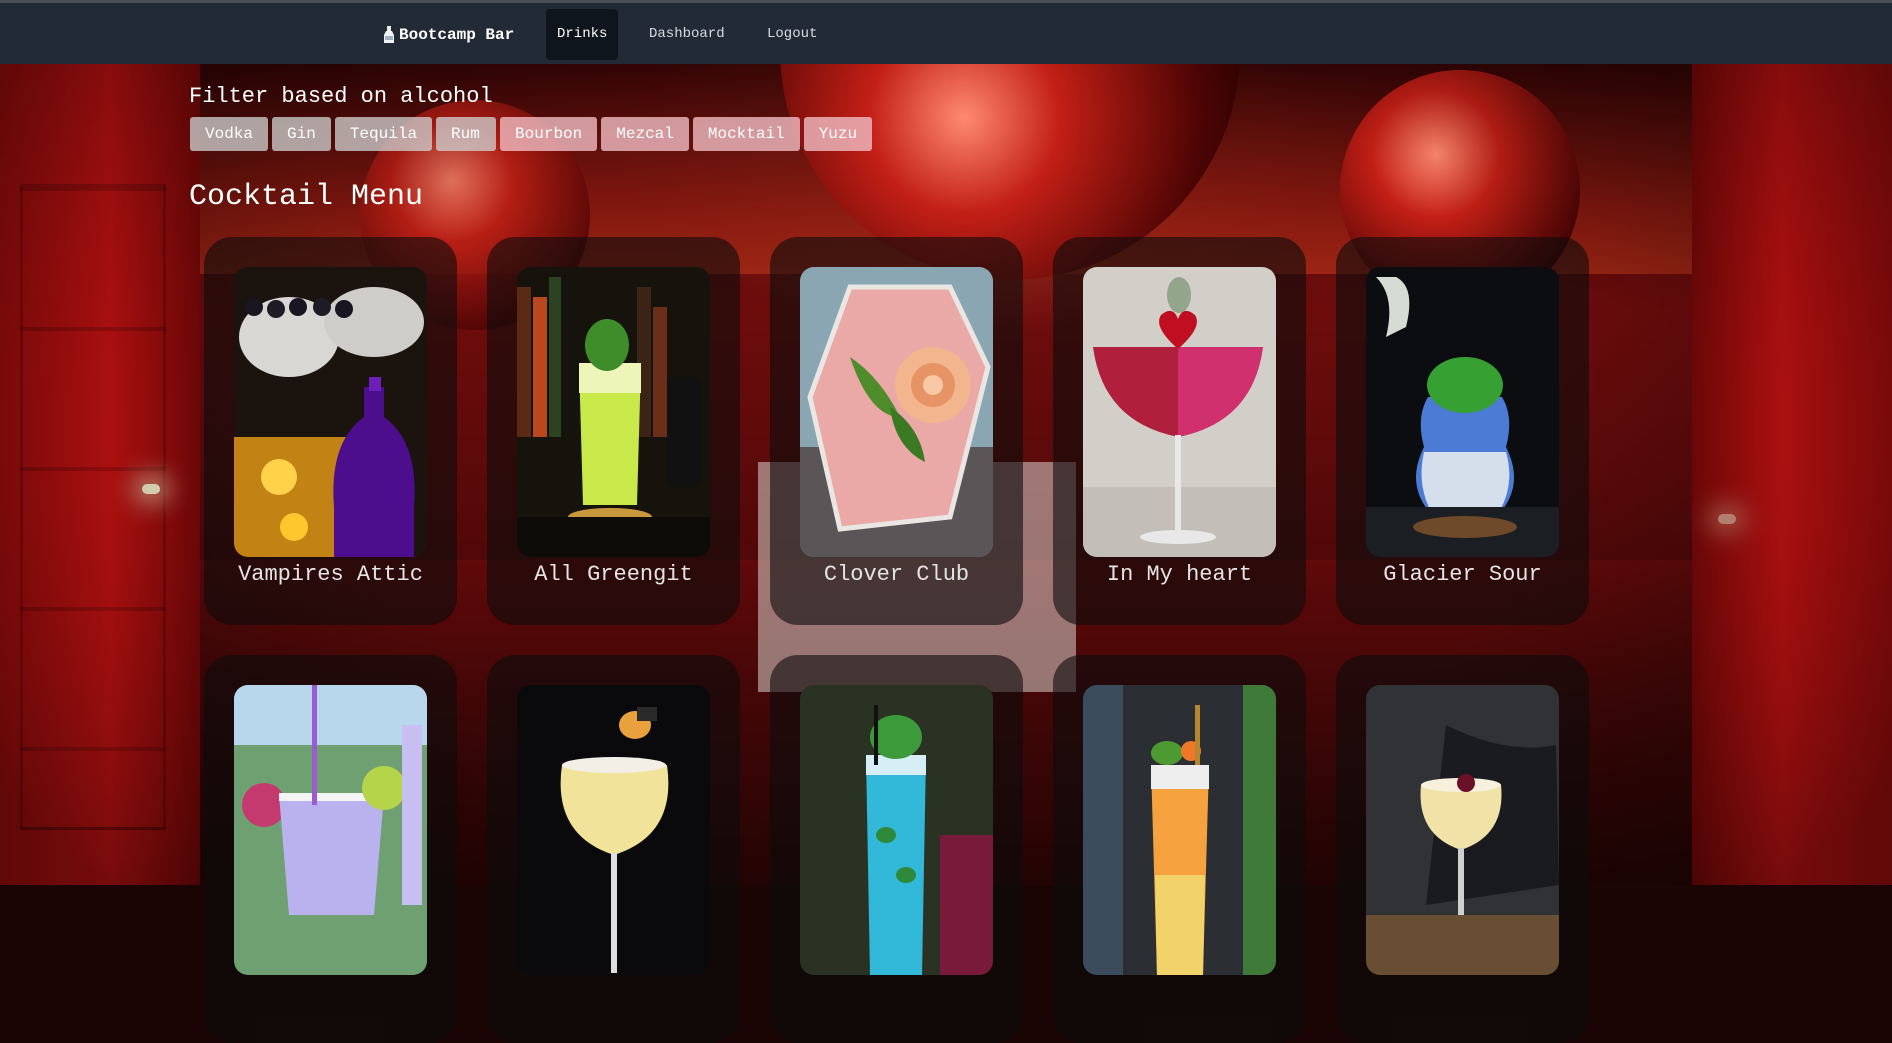 The height and width of the screenshot is (1043, 1892). Describe the element at coordinates (301, 134) in the screenshot. I see `filter-gin-button: Gin` at that location.